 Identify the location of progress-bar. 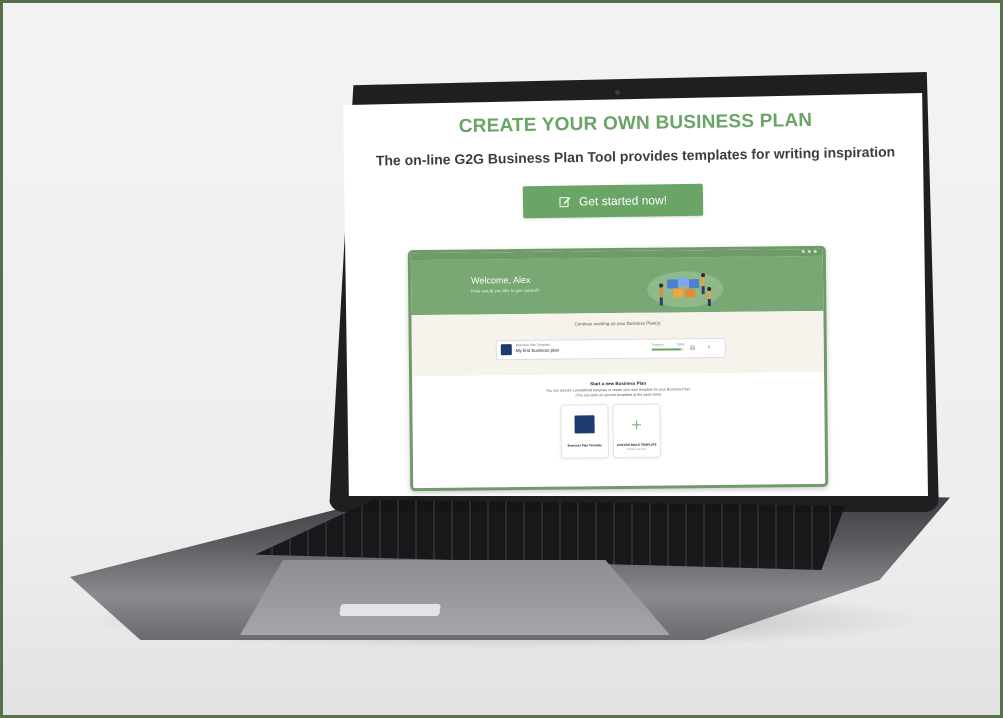
(667, 349).